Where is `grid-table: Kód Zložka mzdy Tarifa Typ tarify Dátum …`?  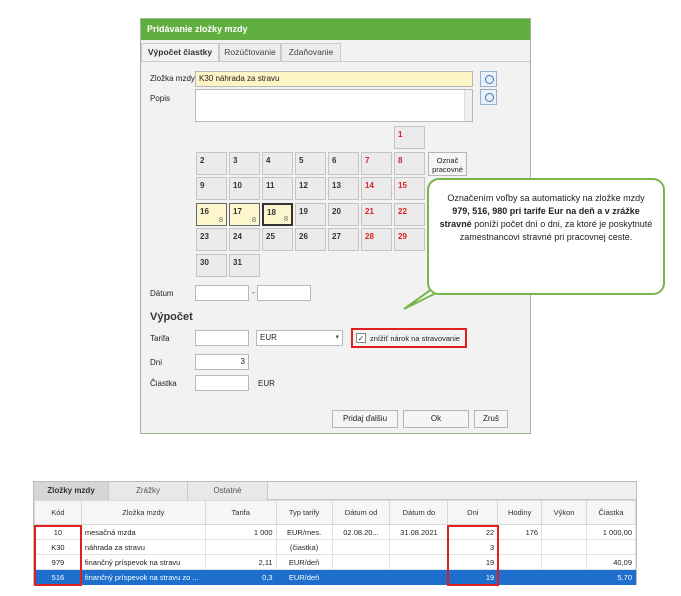 grid-table: Kód Zložka mzdy Tarifa Typ tarify Dátum … is located at coordinates (335, 542).